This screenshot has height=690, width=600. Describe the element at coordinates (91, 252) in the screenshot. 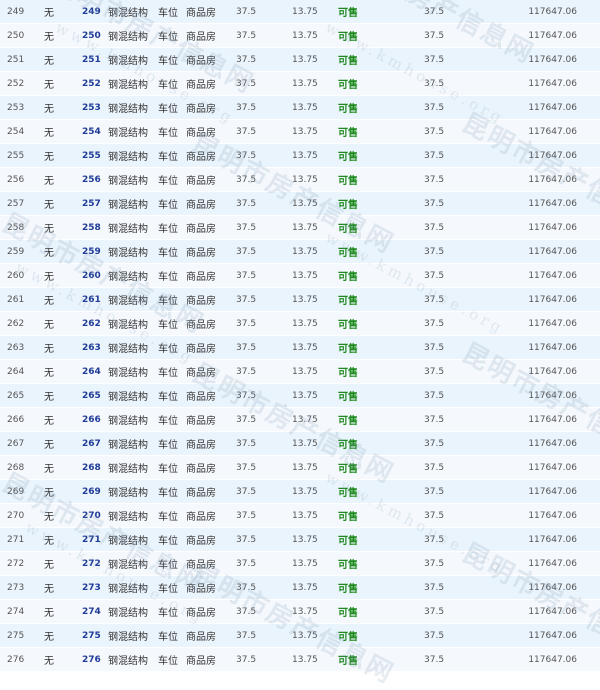

I see `room-link: 259` at that location.